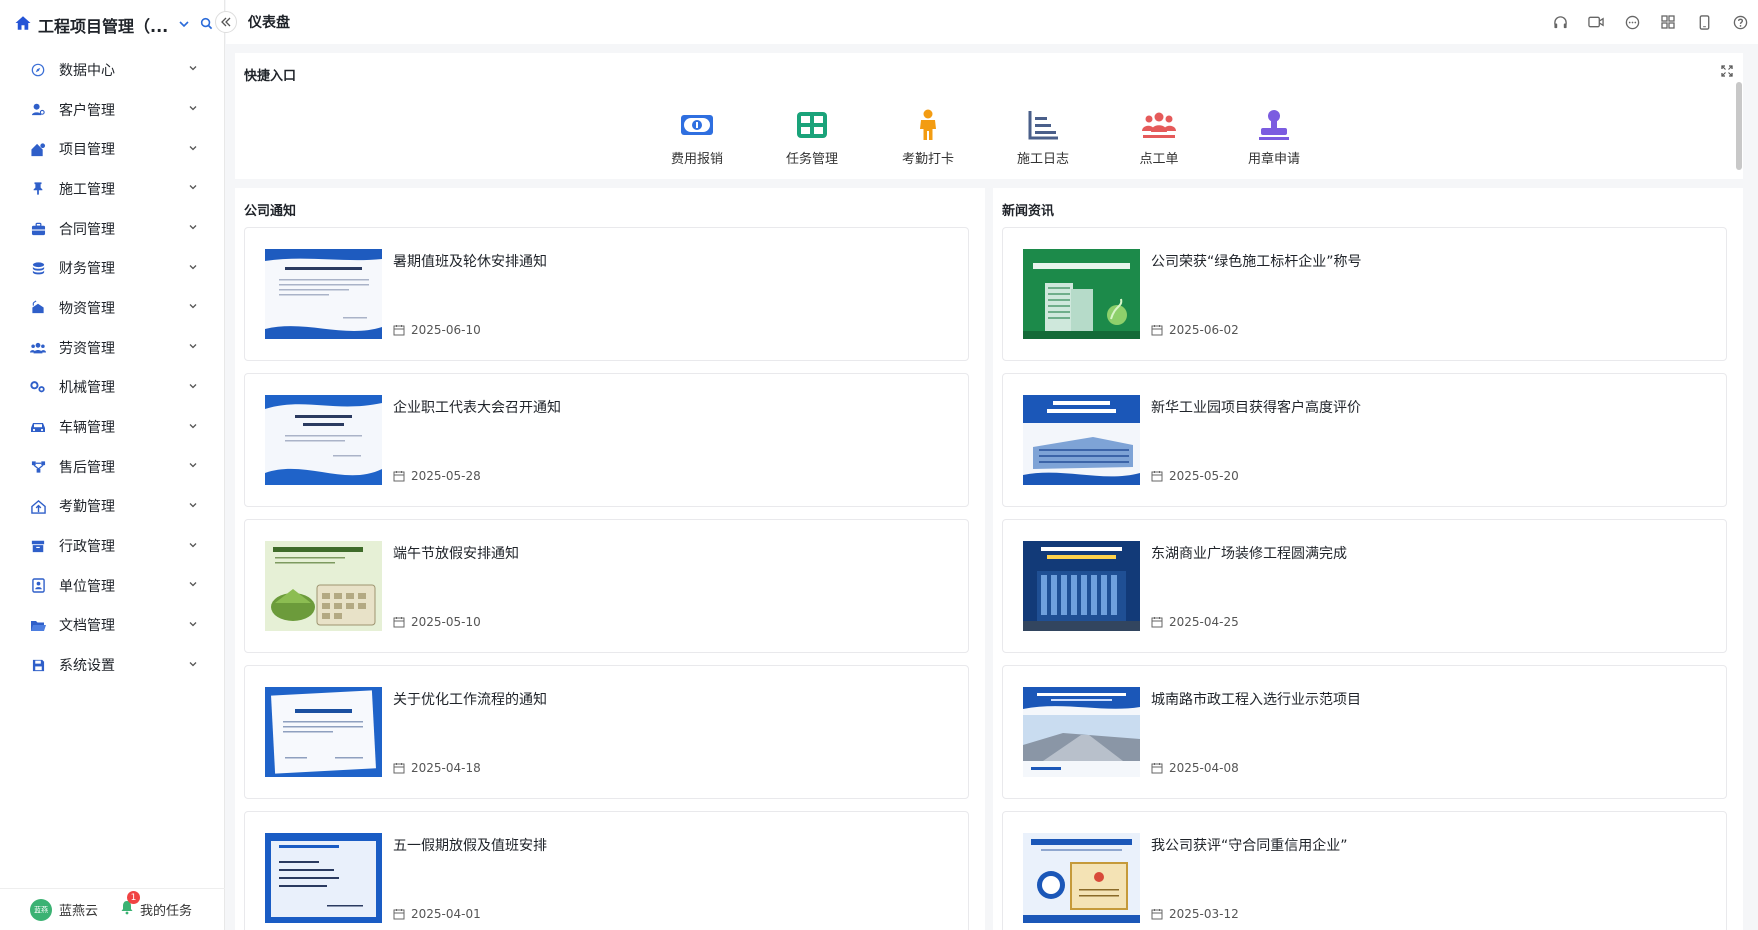 The height and width of the screenshot is (930, 1758). Describe the element at coordinates (87, 229) in the screenshot. I see `sidebar-item-label: 合同管理` at that location.